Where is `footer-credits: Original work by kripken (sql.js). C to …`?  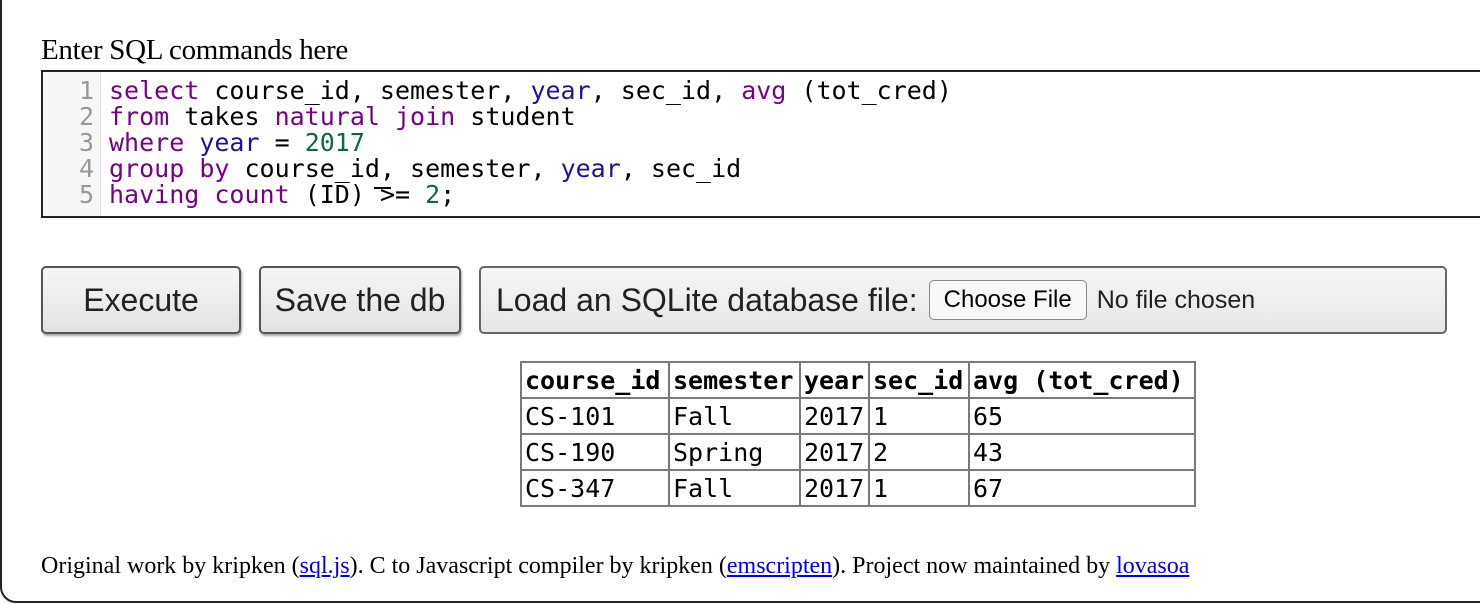
footer-credits: Original work by kripken (sql.js). C to … is located at coordinates (615, 566).